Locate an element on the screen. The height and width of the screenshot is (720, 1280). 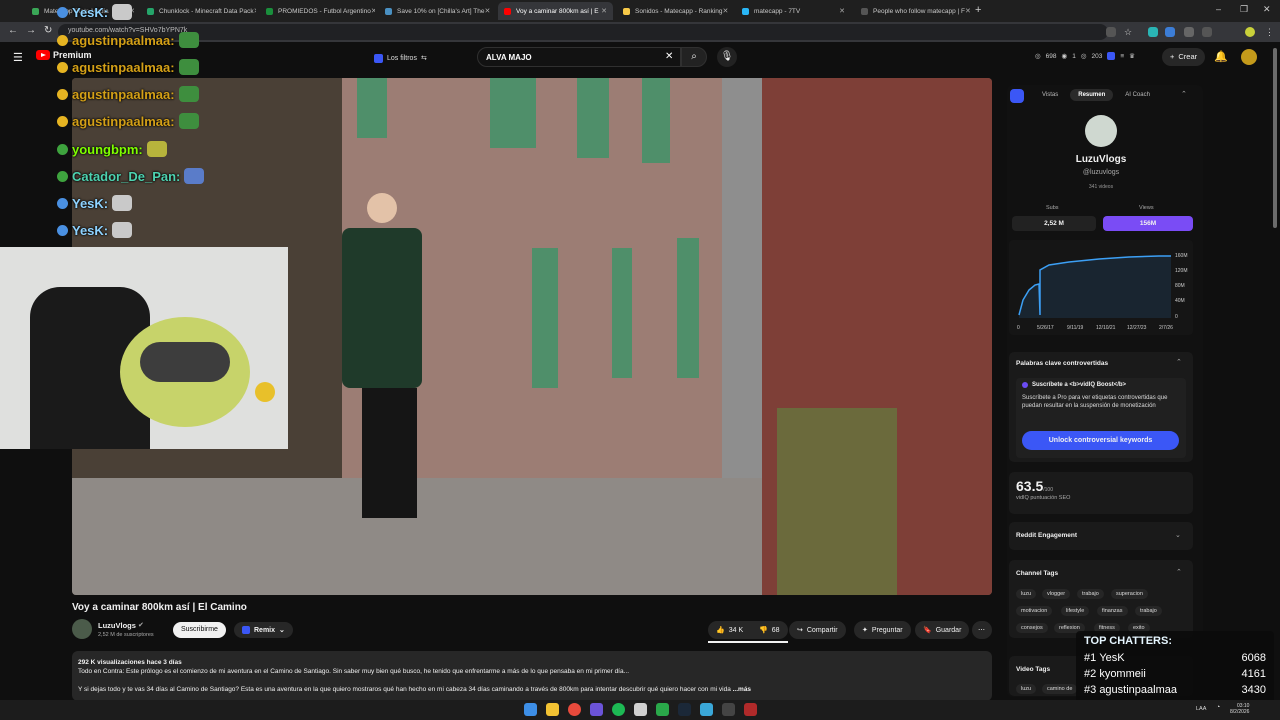
browser-tab-active: Voy a caminar 800km así | E ✕ is located at coordinates (555, 11).